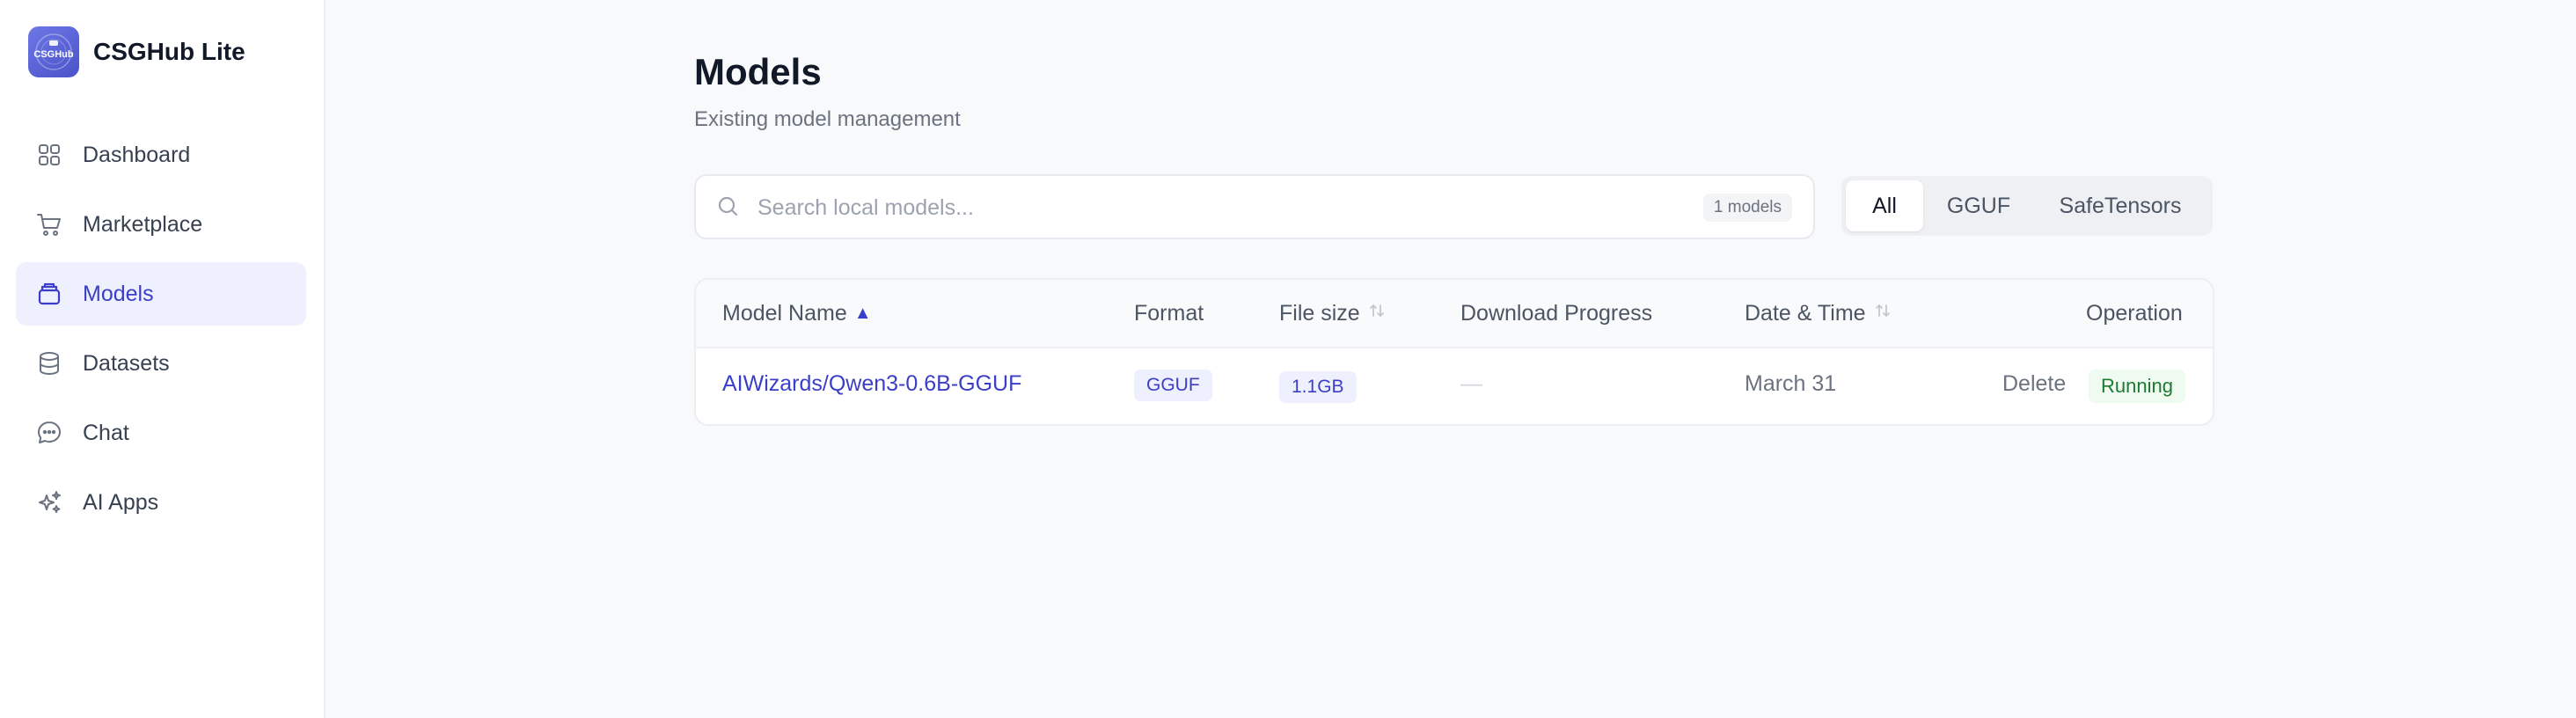 This screenshot has height=718, width=2576. What do you see at coordinates (137, 154) in the screenshot?
I see `sidebar-item-label: Dashboard` at bounding box center [137, 154].